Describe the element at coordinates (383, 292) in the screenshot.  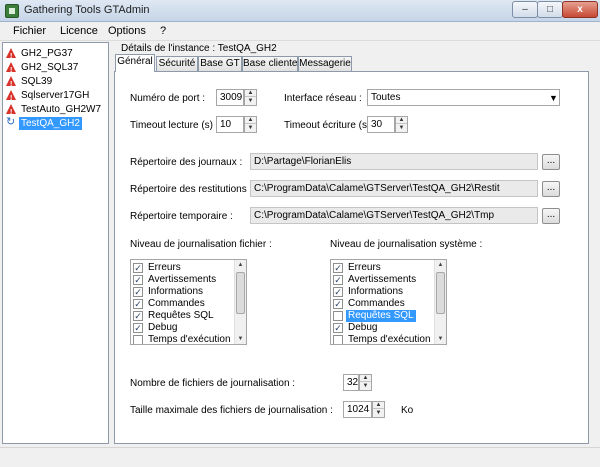
I see `system-log-item: ✓ Informations` at that location.